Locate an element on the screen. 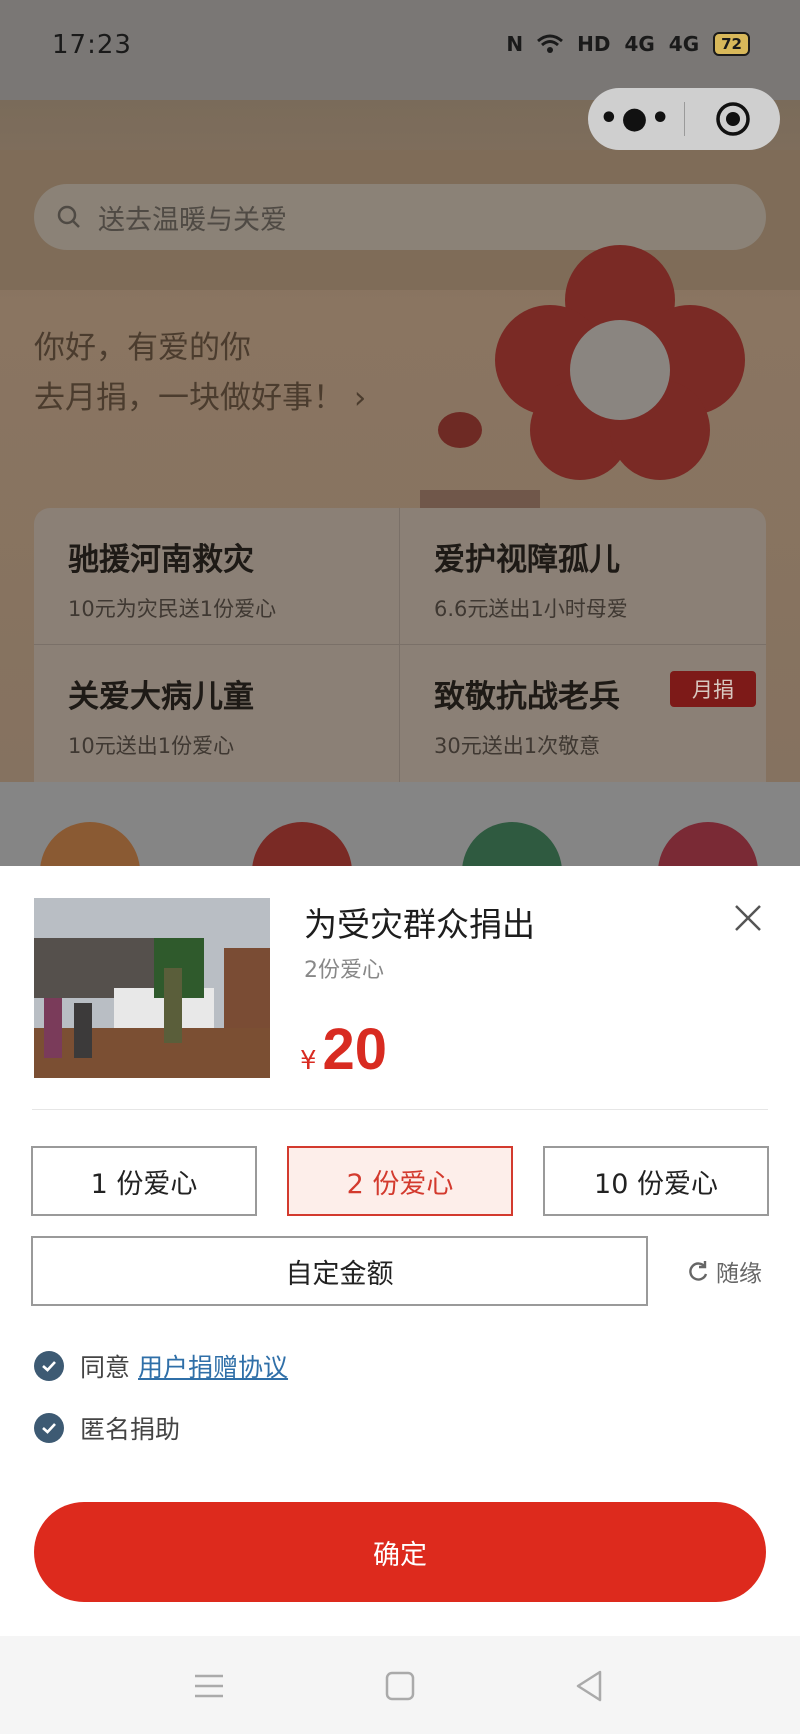  monthly-tag: 月捐 is located at coordinates (713, 689).